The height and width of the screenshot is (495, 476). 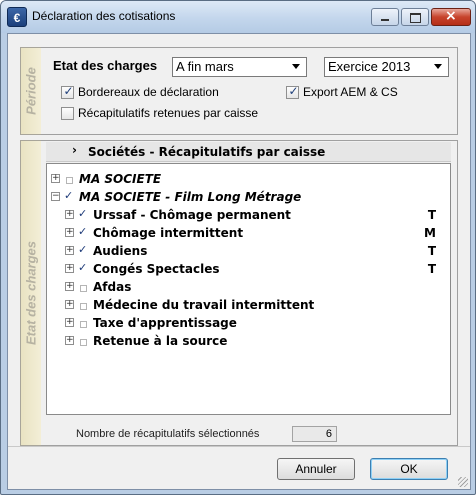 I want to click on selection-count-label: Nombre de récapitulatifs sélectionnés, so click(x=168, y=434).